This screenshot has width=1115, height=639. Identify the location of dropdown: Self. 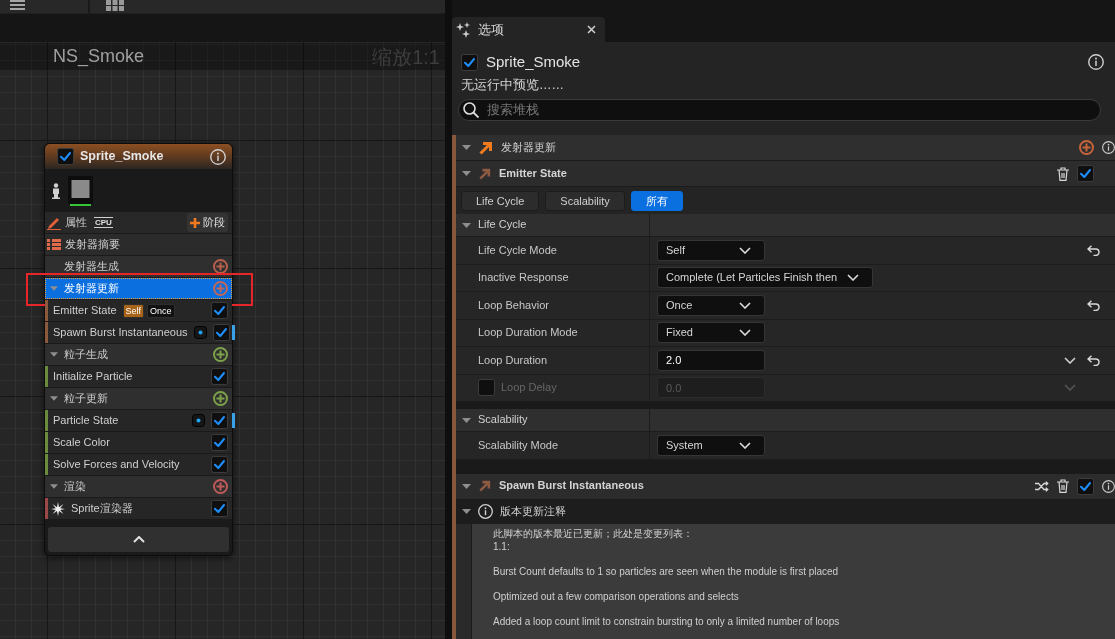
(711, 250).